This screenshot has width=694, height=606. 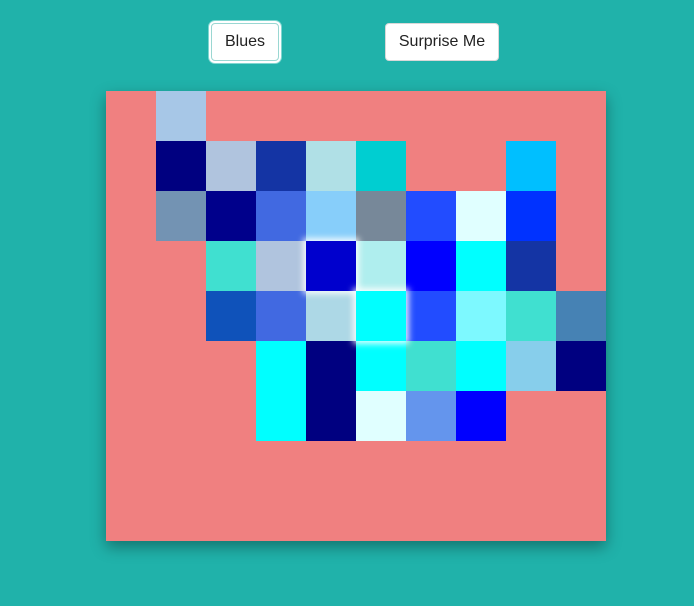 What do you see at coordinates (442, 42) in the screenshot?
I see `surprise-me-button: Surprise Me` at bounding box center [442, 42].